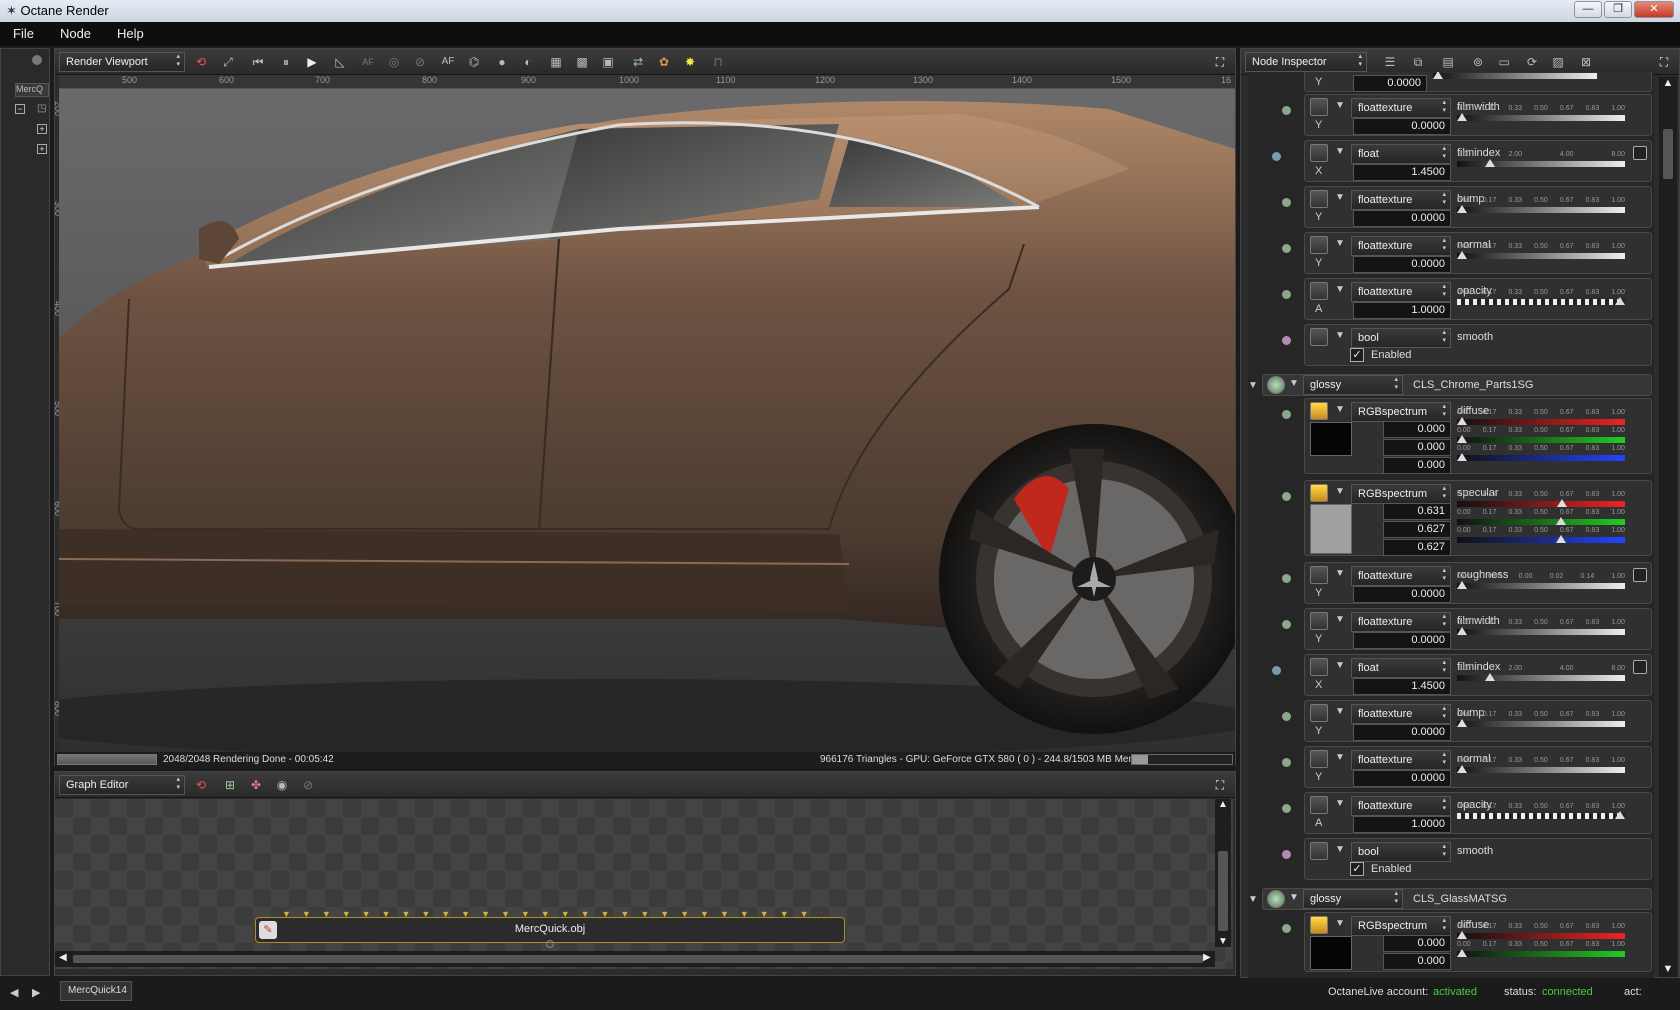  I want to click on graph-vscroll: ▲ ▼, so click(1223, 873).